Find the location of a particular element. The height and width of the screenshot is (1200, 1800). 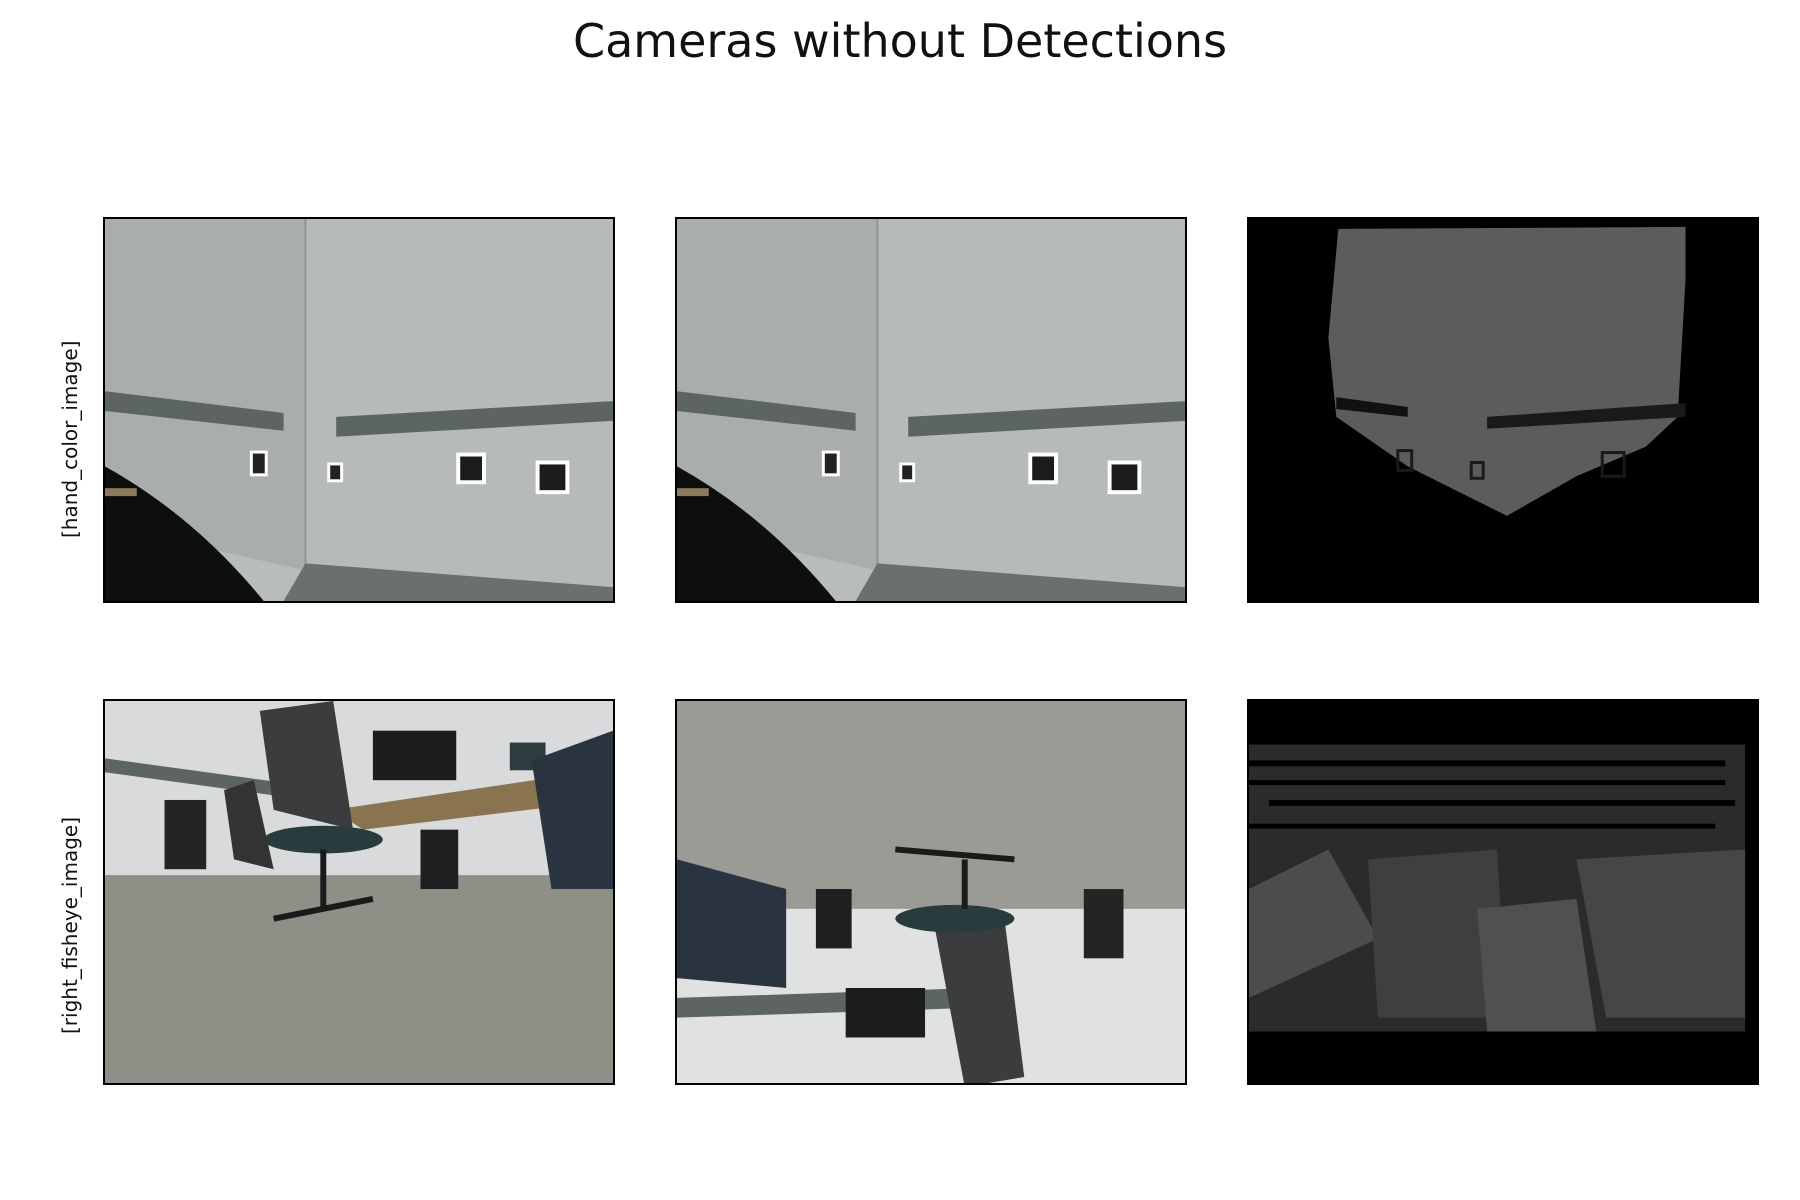

right-fisheye-depth-panel is located at coordinates (1503, 892).